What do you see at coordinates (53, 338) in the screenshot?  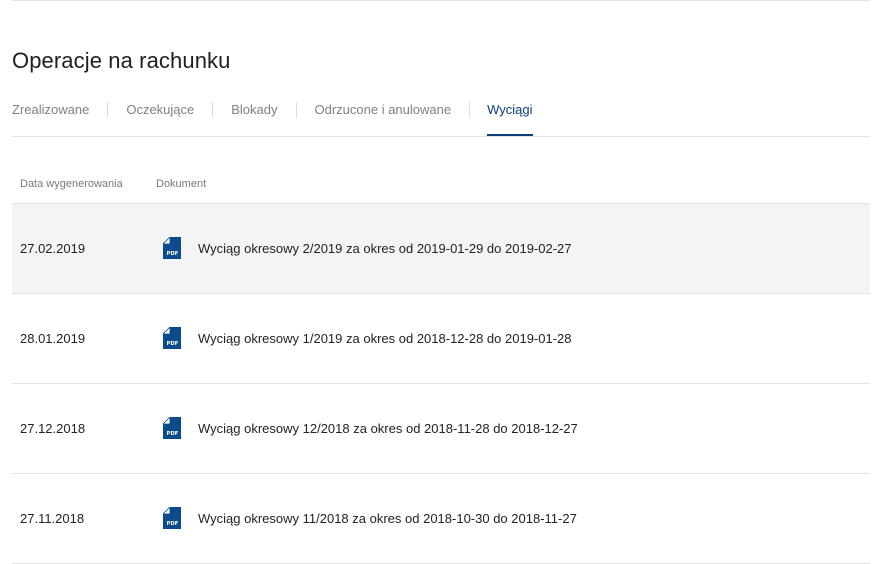 I see `row-date: 28.01.2019` at bounding box center [53, 338].